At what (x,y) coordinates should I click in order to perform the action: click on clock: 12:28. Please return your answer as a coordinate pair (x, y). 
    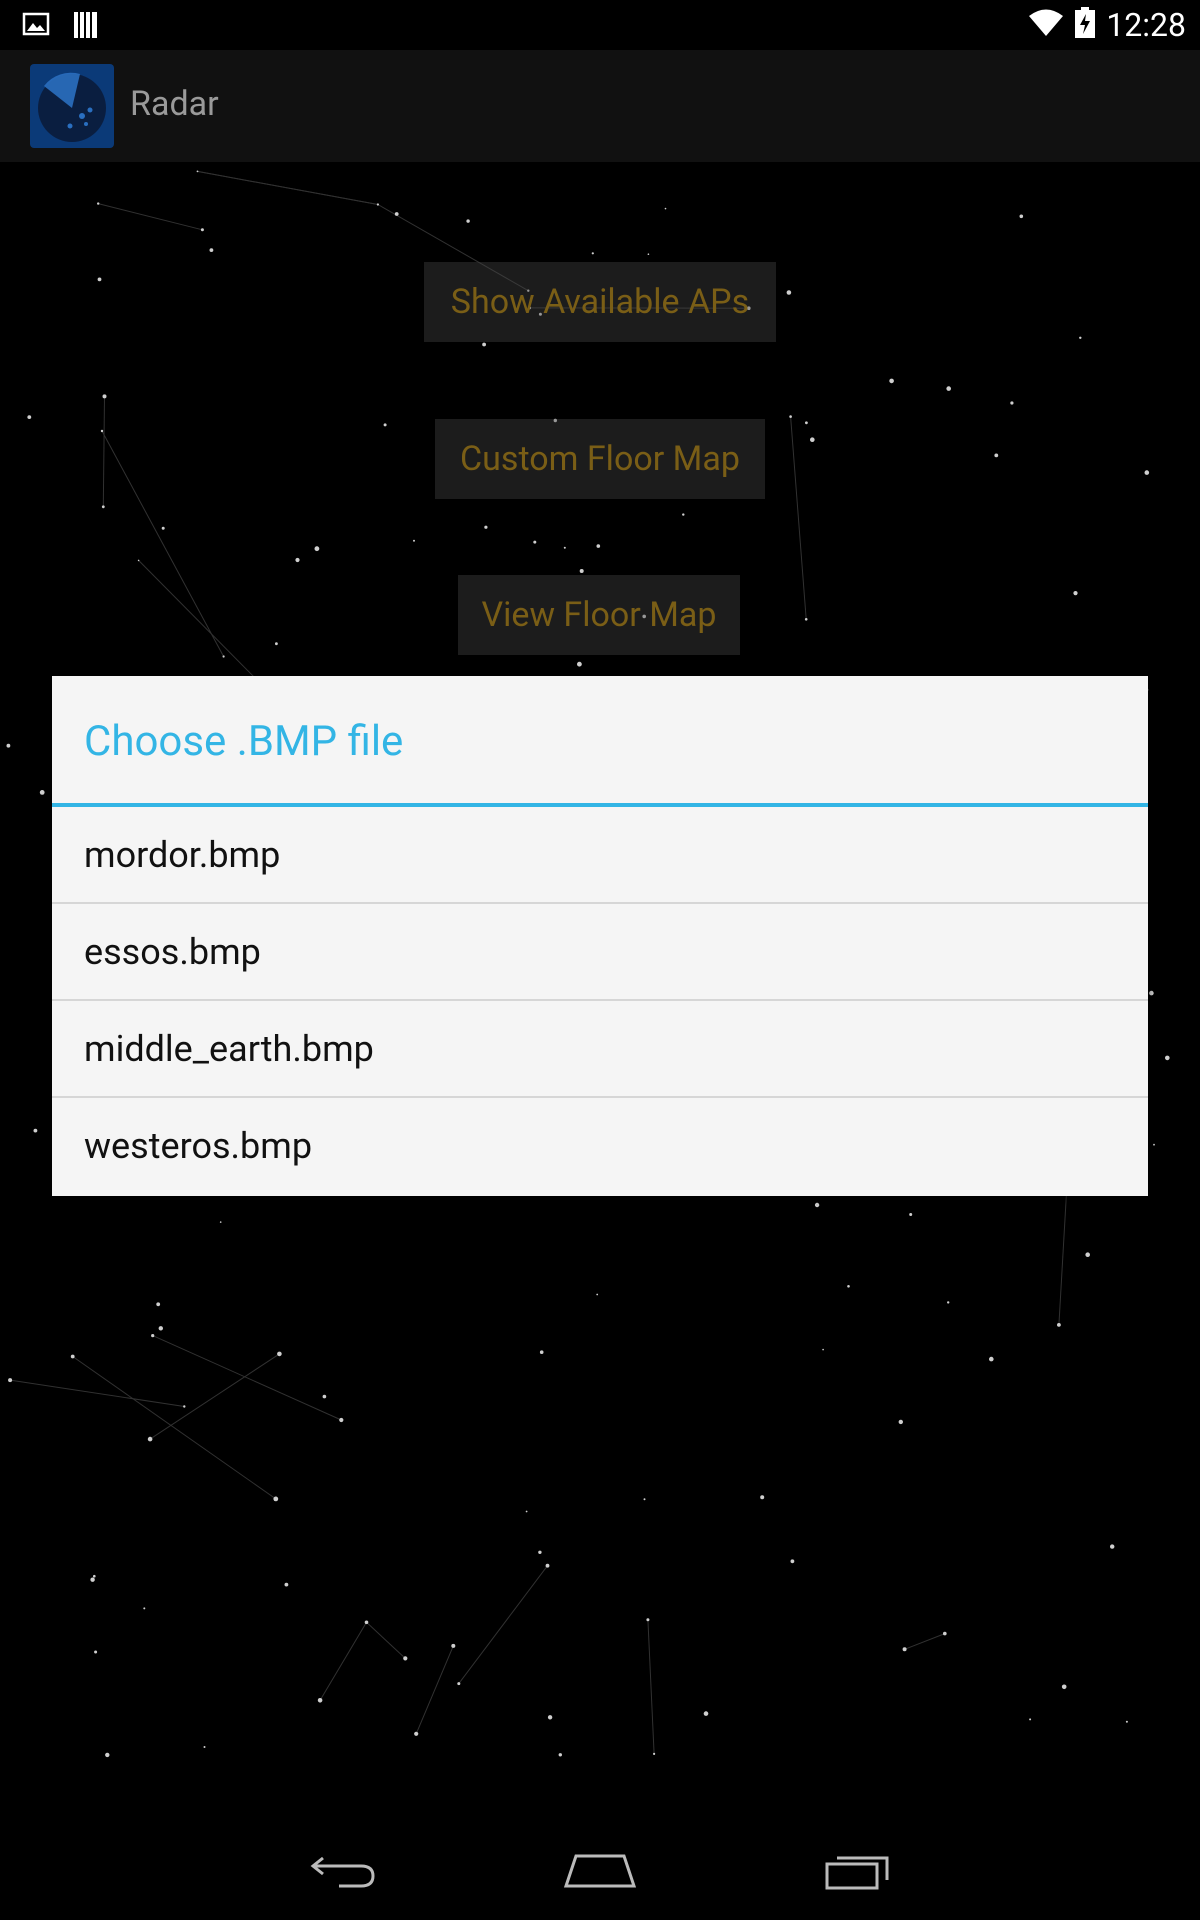
    Looking at the image, I should click on (1146, 25).